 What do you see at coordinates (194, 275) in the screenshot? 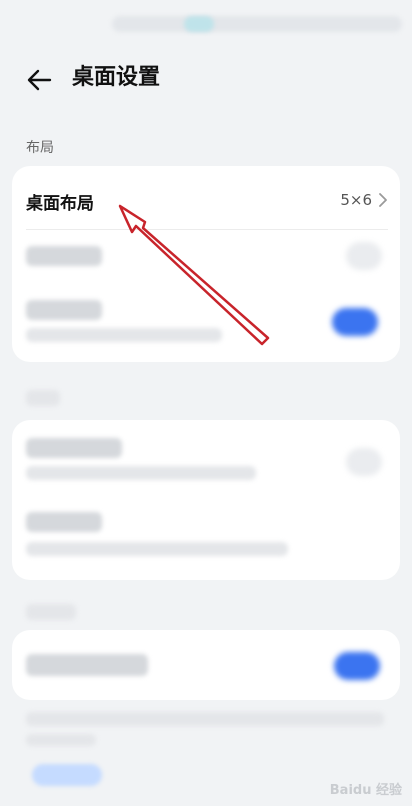
I see `annotation-arrow` at bounding box center [194, 275].